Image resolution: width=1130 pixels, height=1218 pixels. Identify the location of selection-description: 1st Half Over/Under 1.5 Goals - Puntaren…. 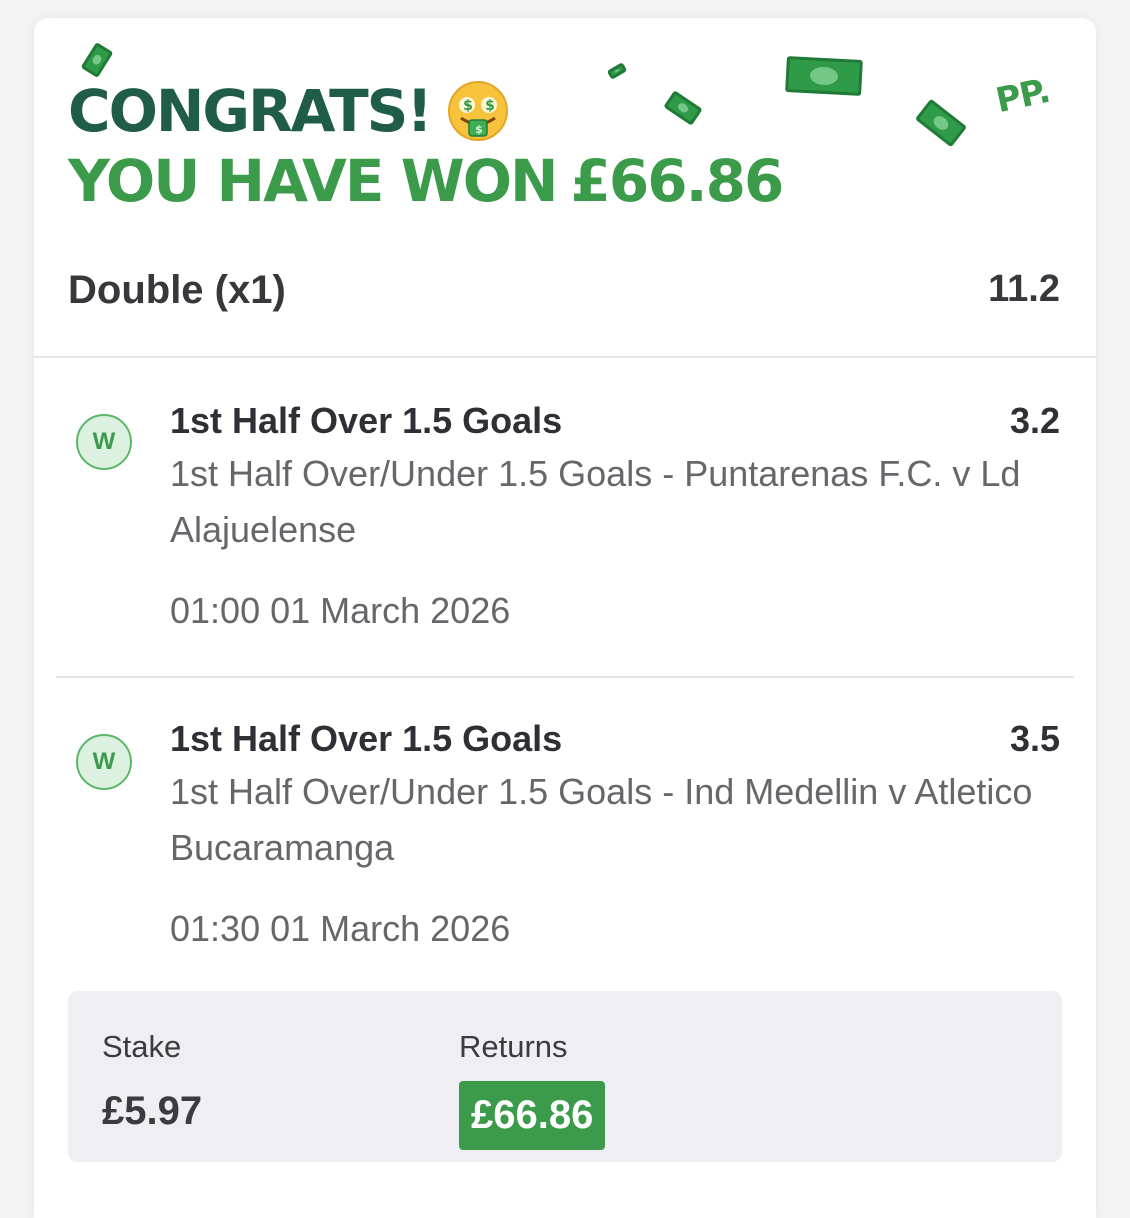
(595, 501).